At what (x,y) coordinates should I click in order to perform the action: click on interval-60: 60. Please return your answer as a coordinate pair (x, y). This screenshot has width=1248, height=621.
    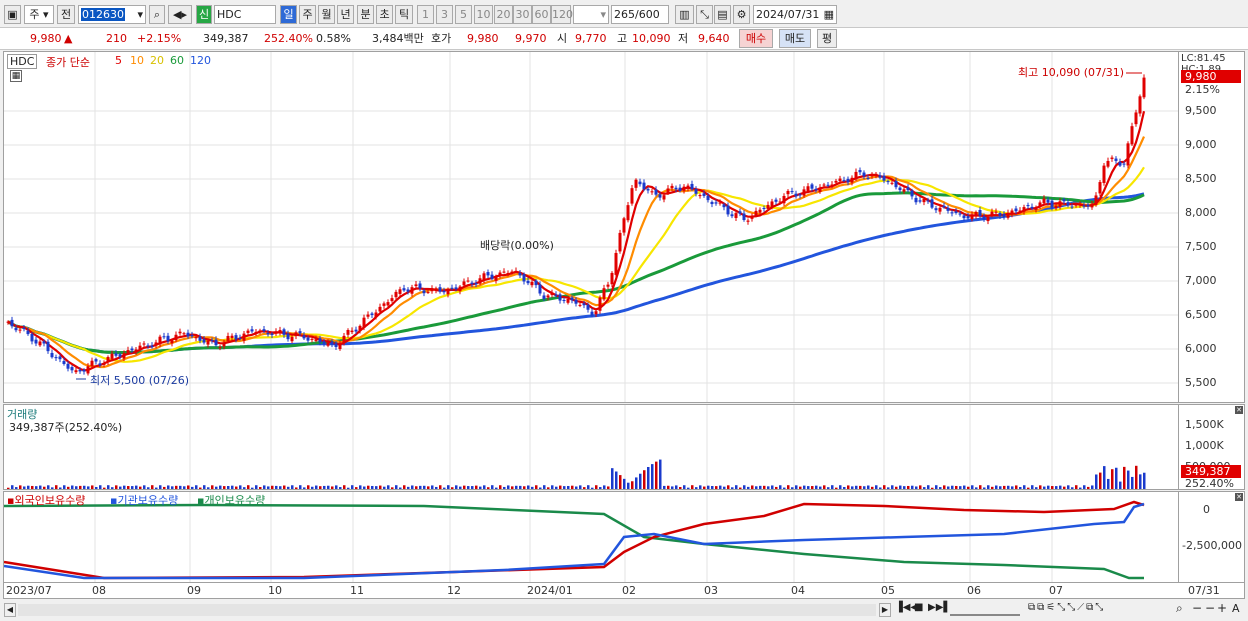
    Looking at the image, I should click on (541, 14).